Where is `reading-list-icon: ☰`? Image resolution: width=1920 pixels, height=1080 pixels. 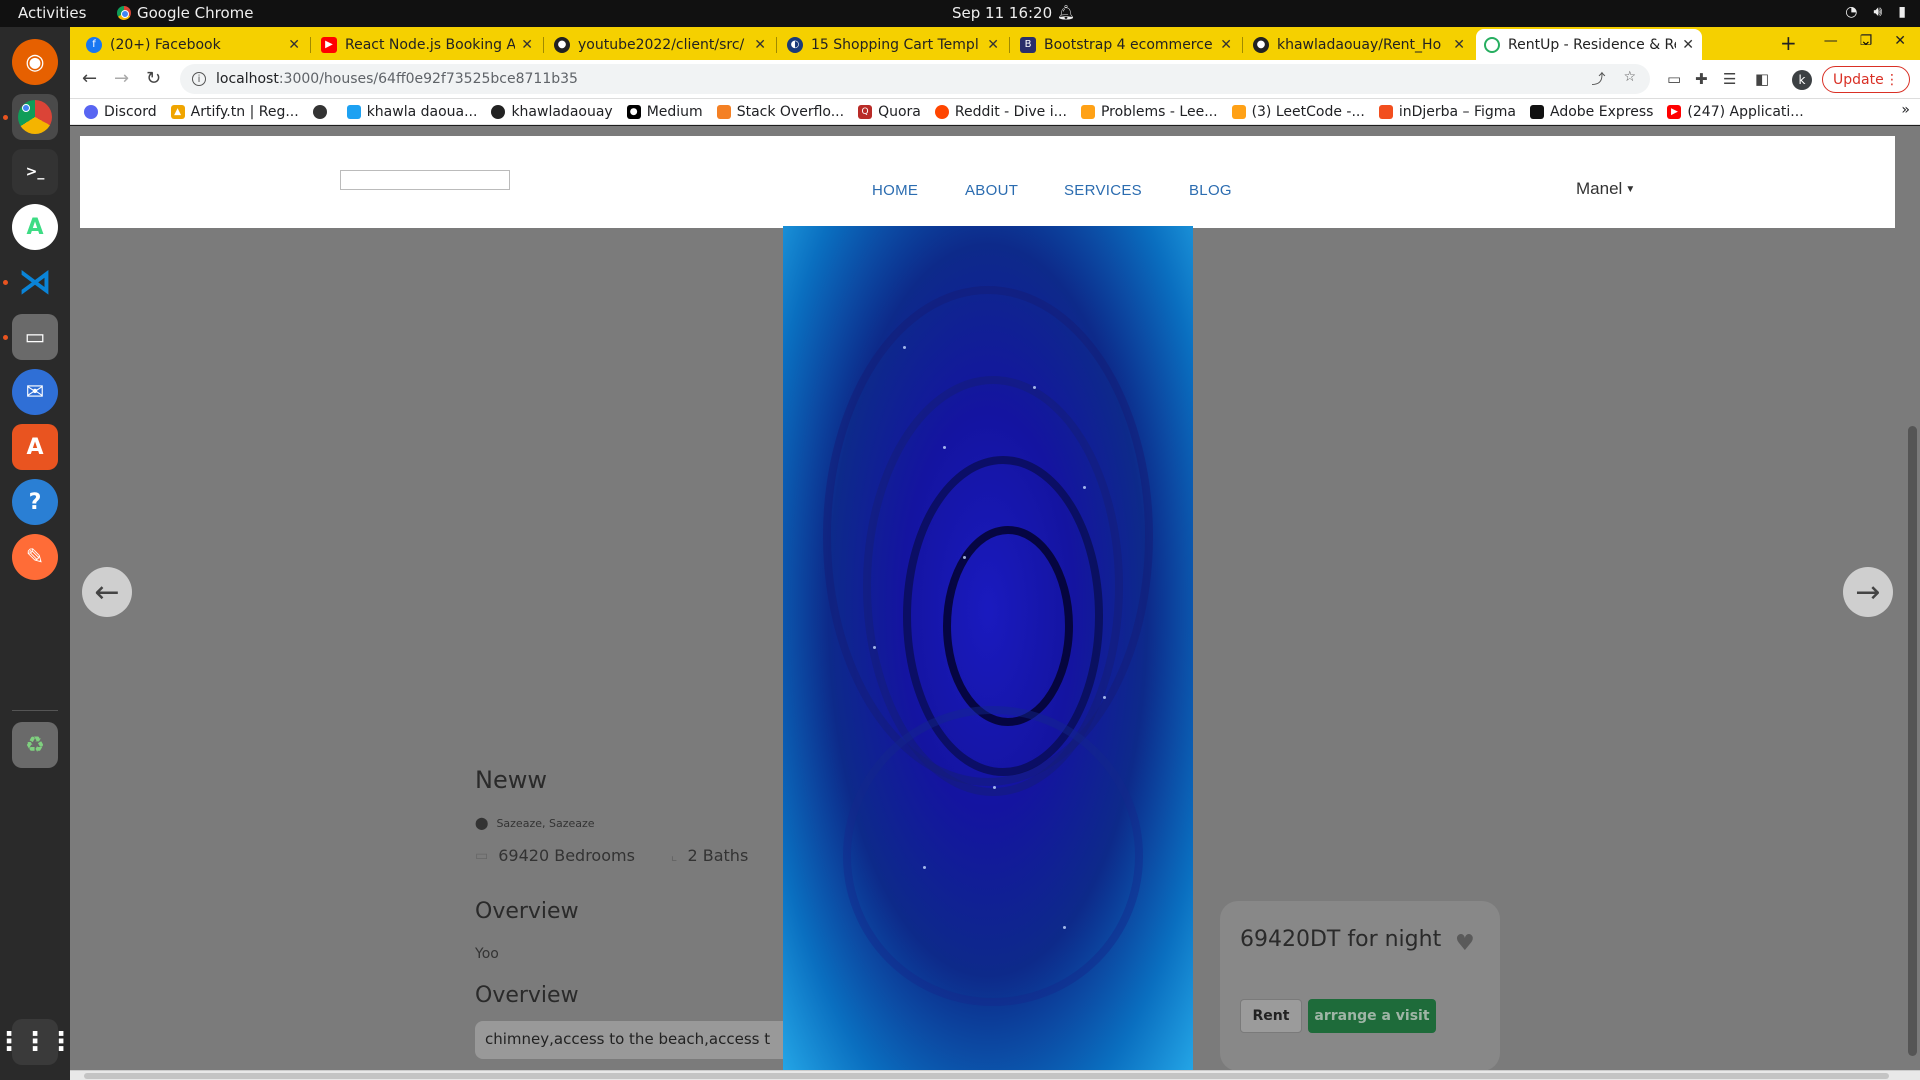
reading-list-icon: ☰ is located at coordinates (1729, 79).